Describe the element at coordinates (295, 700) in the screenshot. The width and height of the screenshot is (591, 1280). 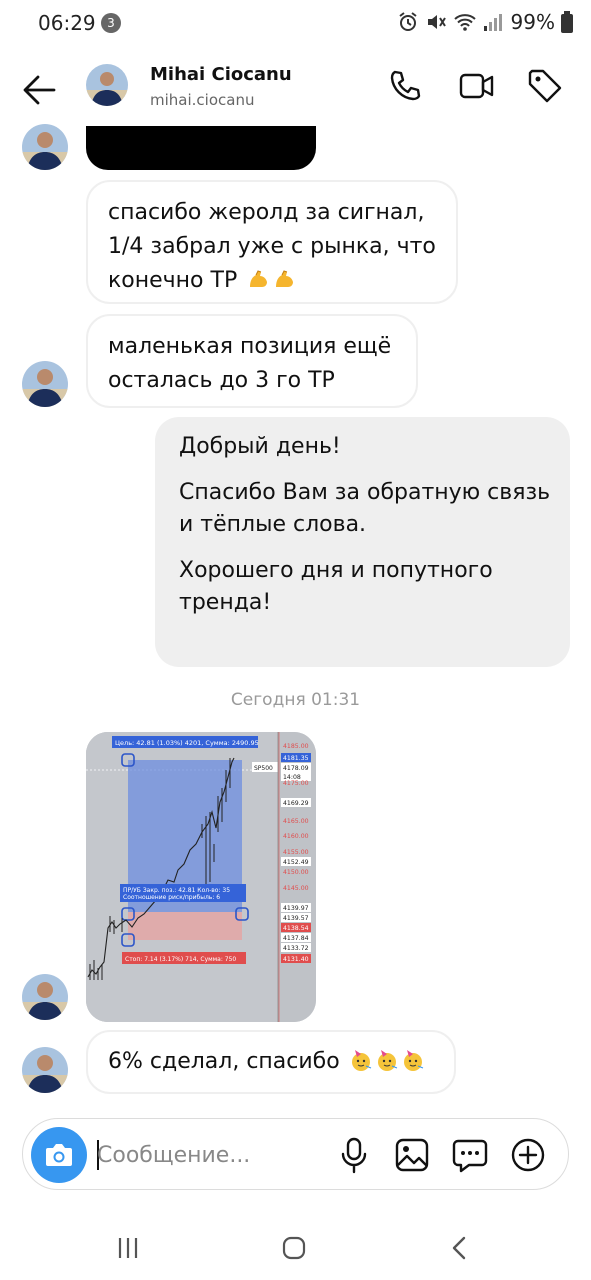
I see `date-separator: Сегодня 01:31` at that location.